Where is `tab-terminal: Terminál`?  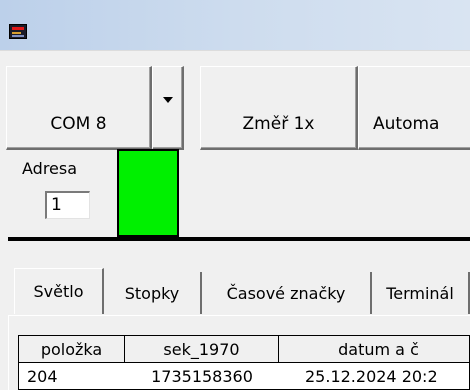
tab-terminal: Terminál is located at coordinates (421, 293).